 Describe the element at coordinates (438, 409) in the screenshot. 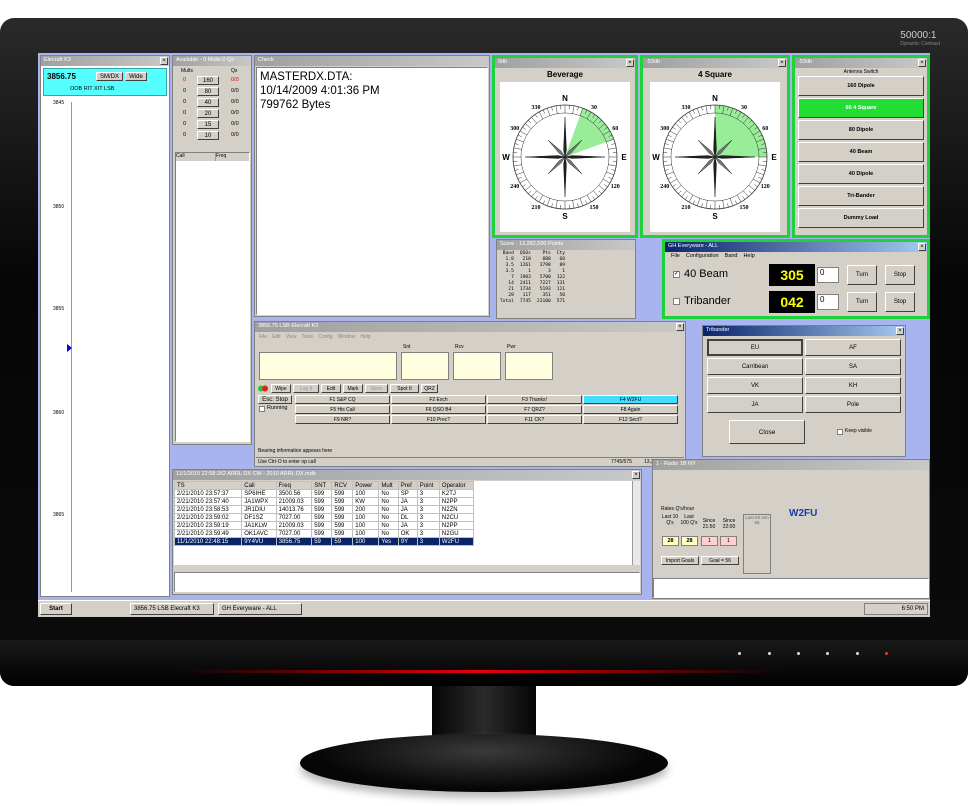

I see `function-key-button: F6 QSO B4` at that location.